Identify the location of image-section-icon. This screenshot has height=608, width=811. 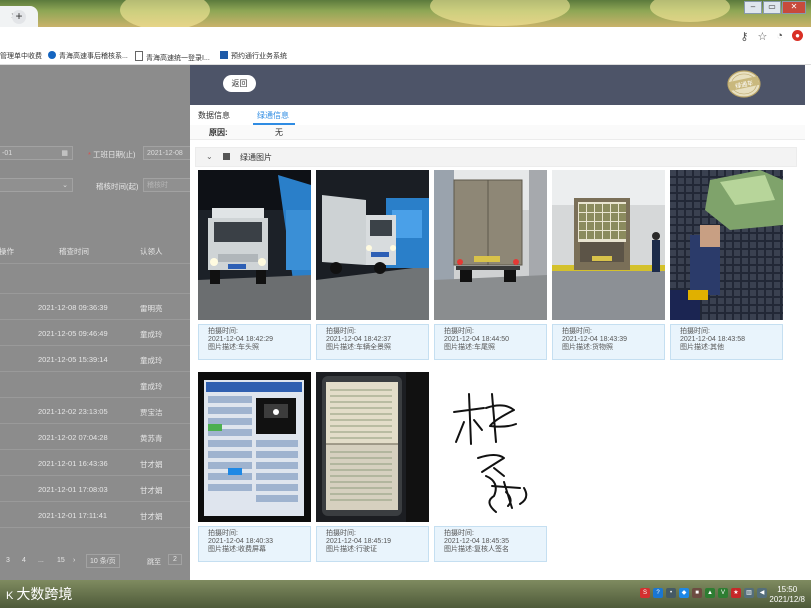
(226, 156).